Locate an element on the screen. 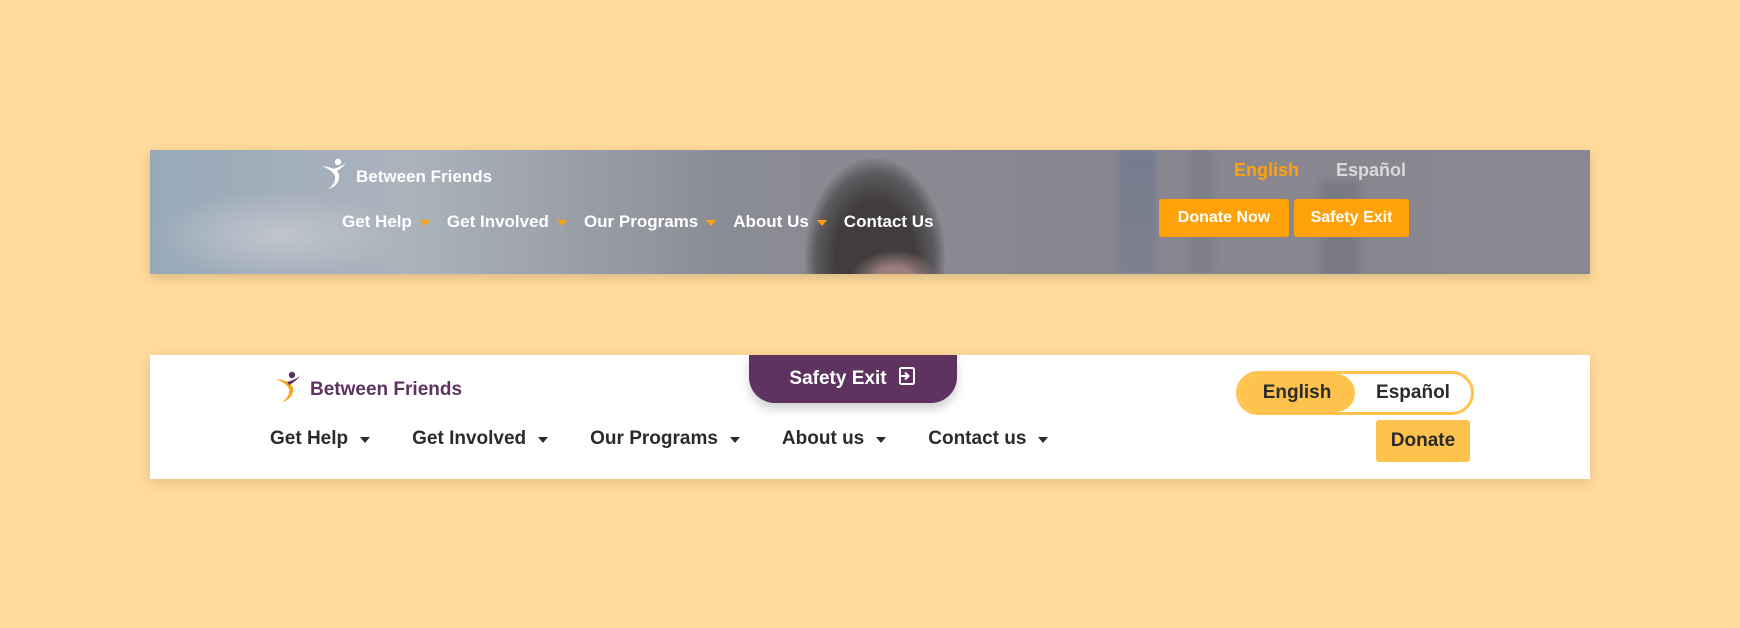 The height and width of the screenshot is (628, 1740). language-toggle: English Español is located at coordinates (1355, 393).